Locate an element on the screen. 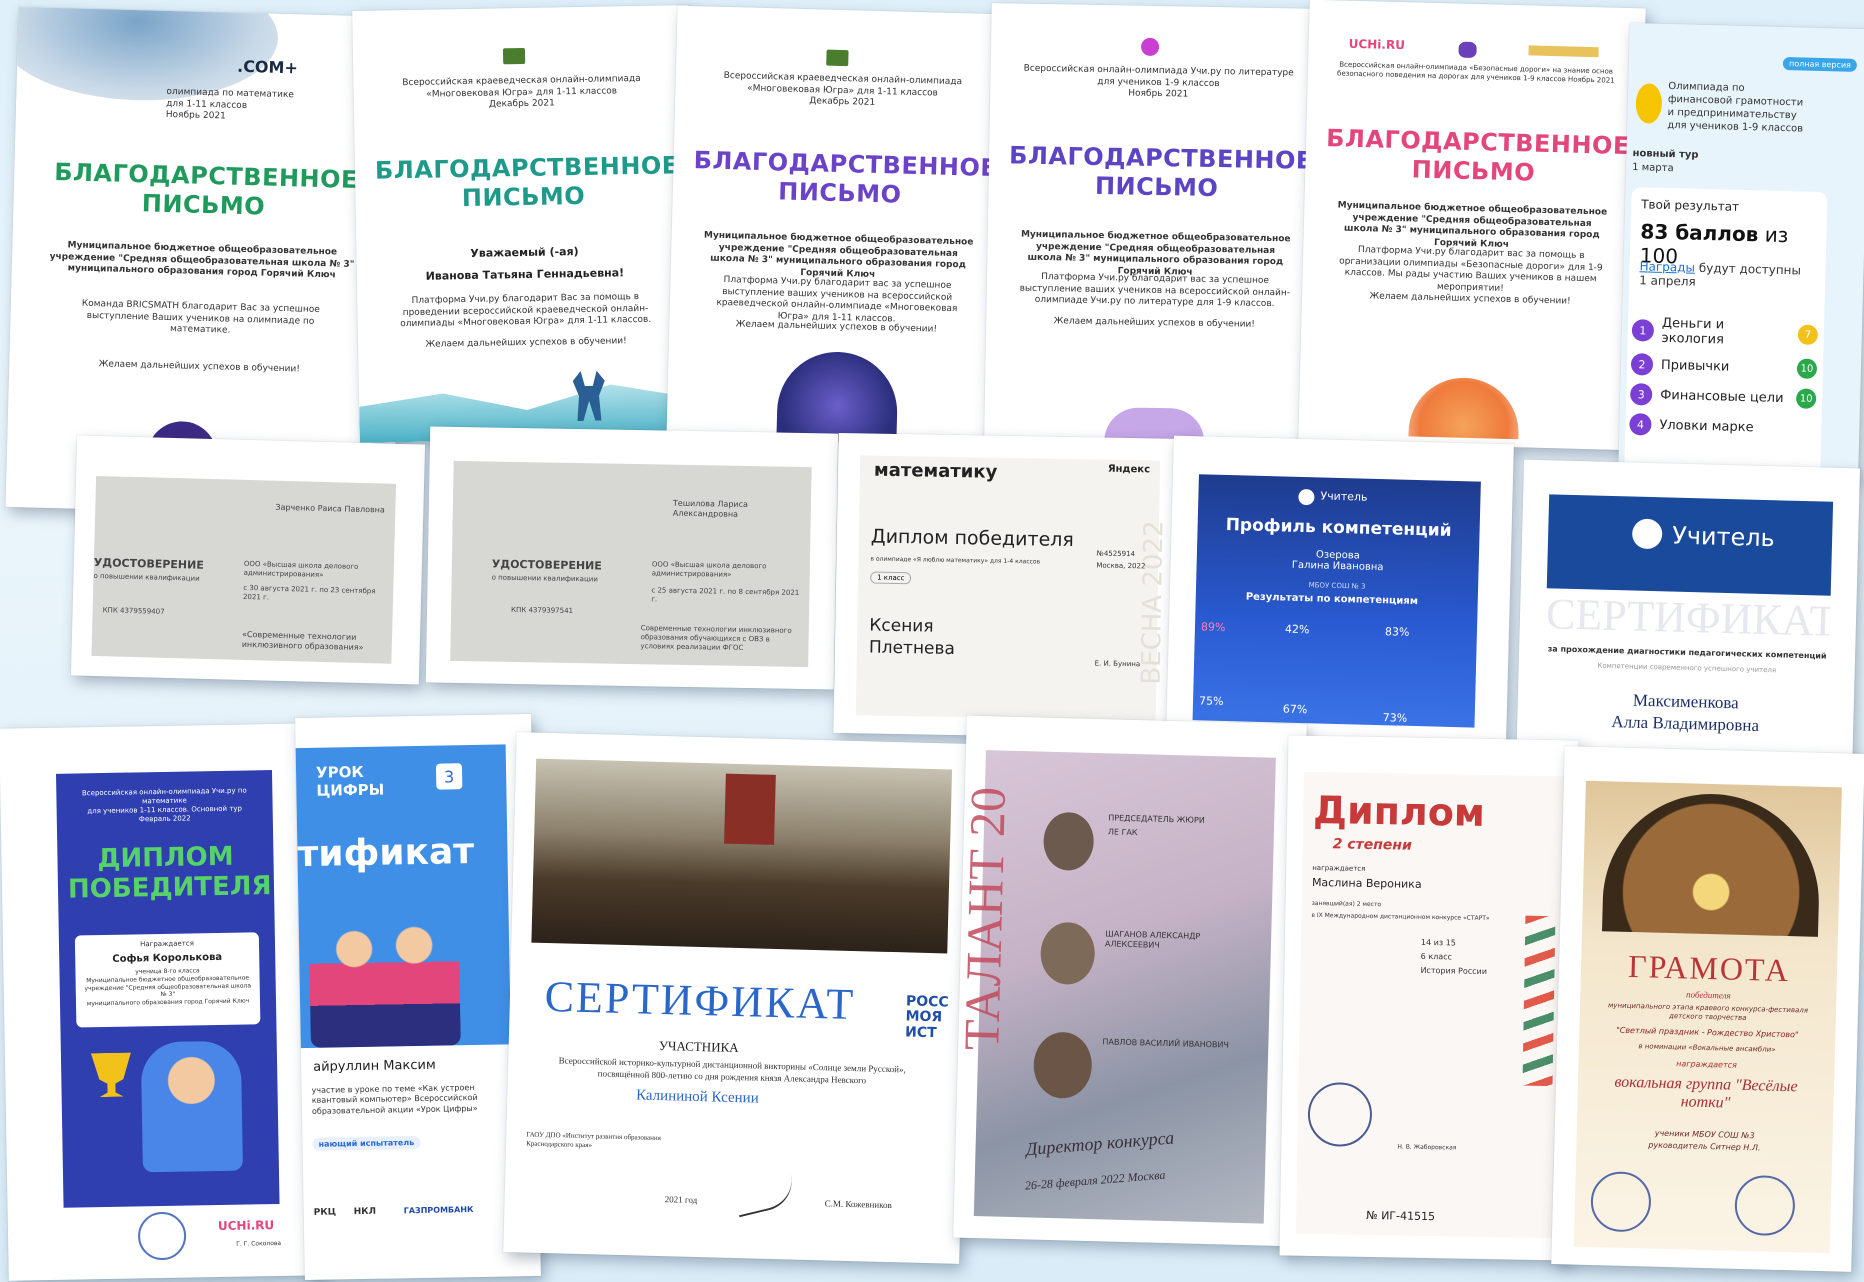 This screenshot has width=1864, height=1282. topic-label: Деньги и экология is located at coordinates (1693, 331).